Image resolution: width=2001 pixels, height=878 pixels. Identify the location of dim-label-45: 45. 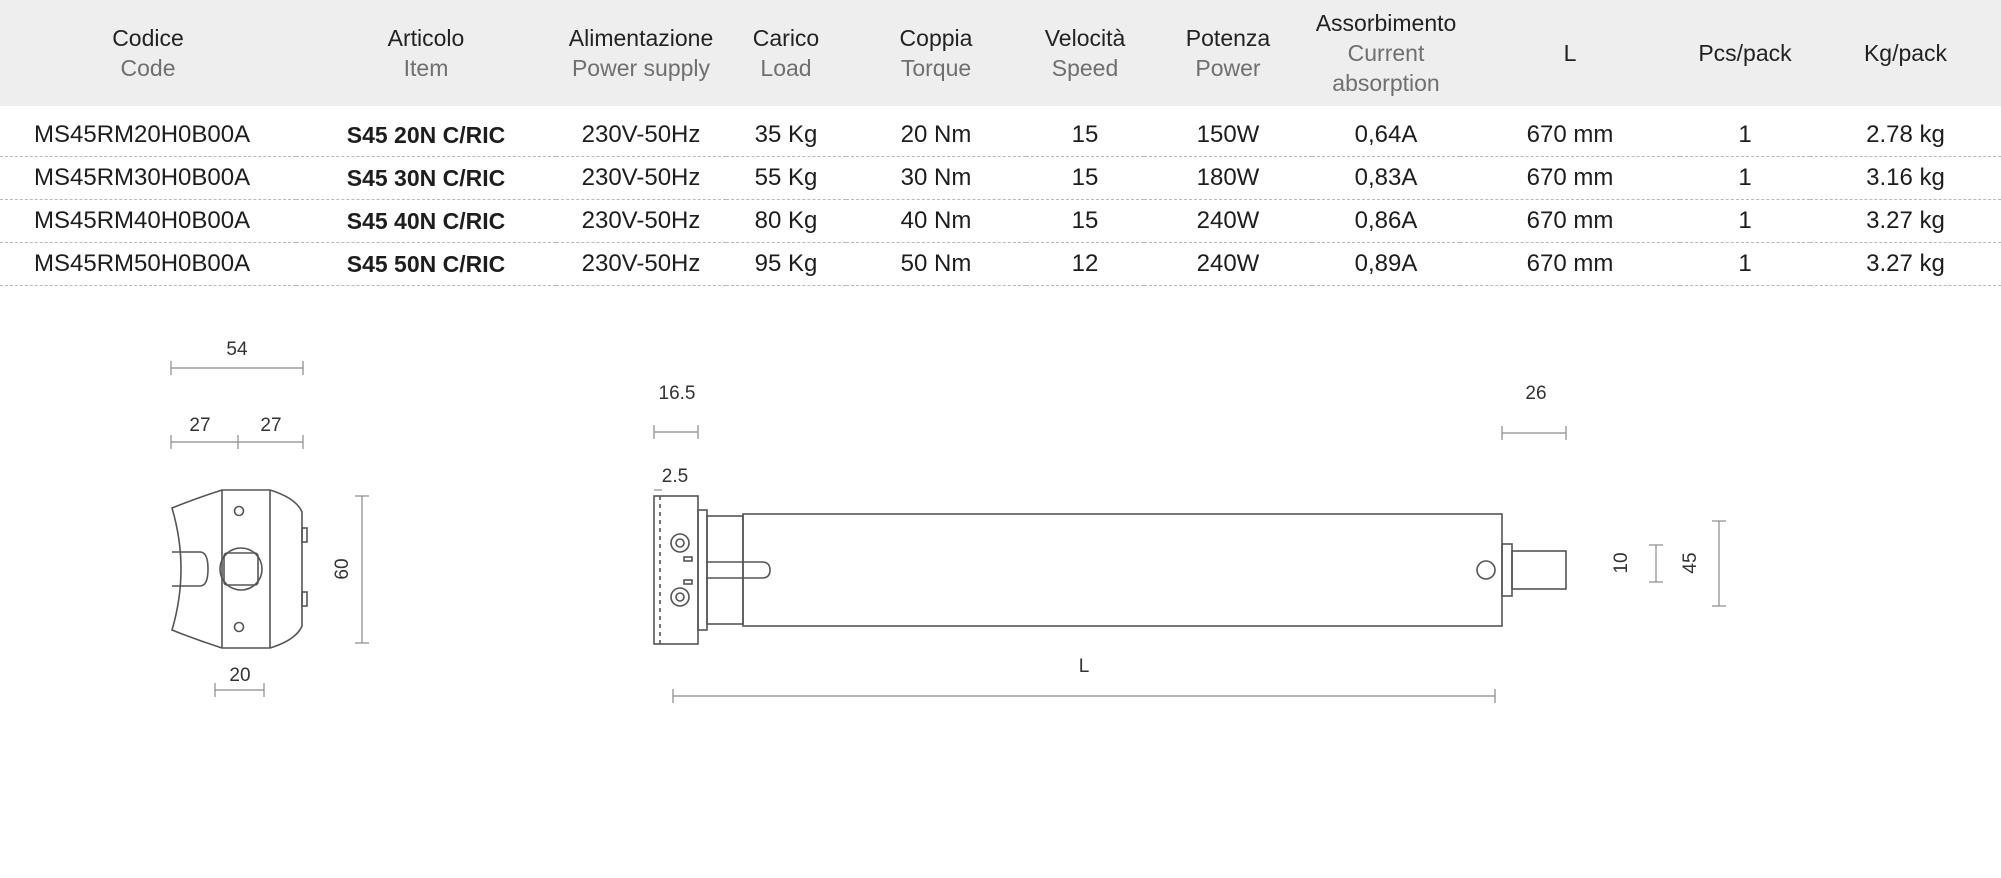
(1690, 562).